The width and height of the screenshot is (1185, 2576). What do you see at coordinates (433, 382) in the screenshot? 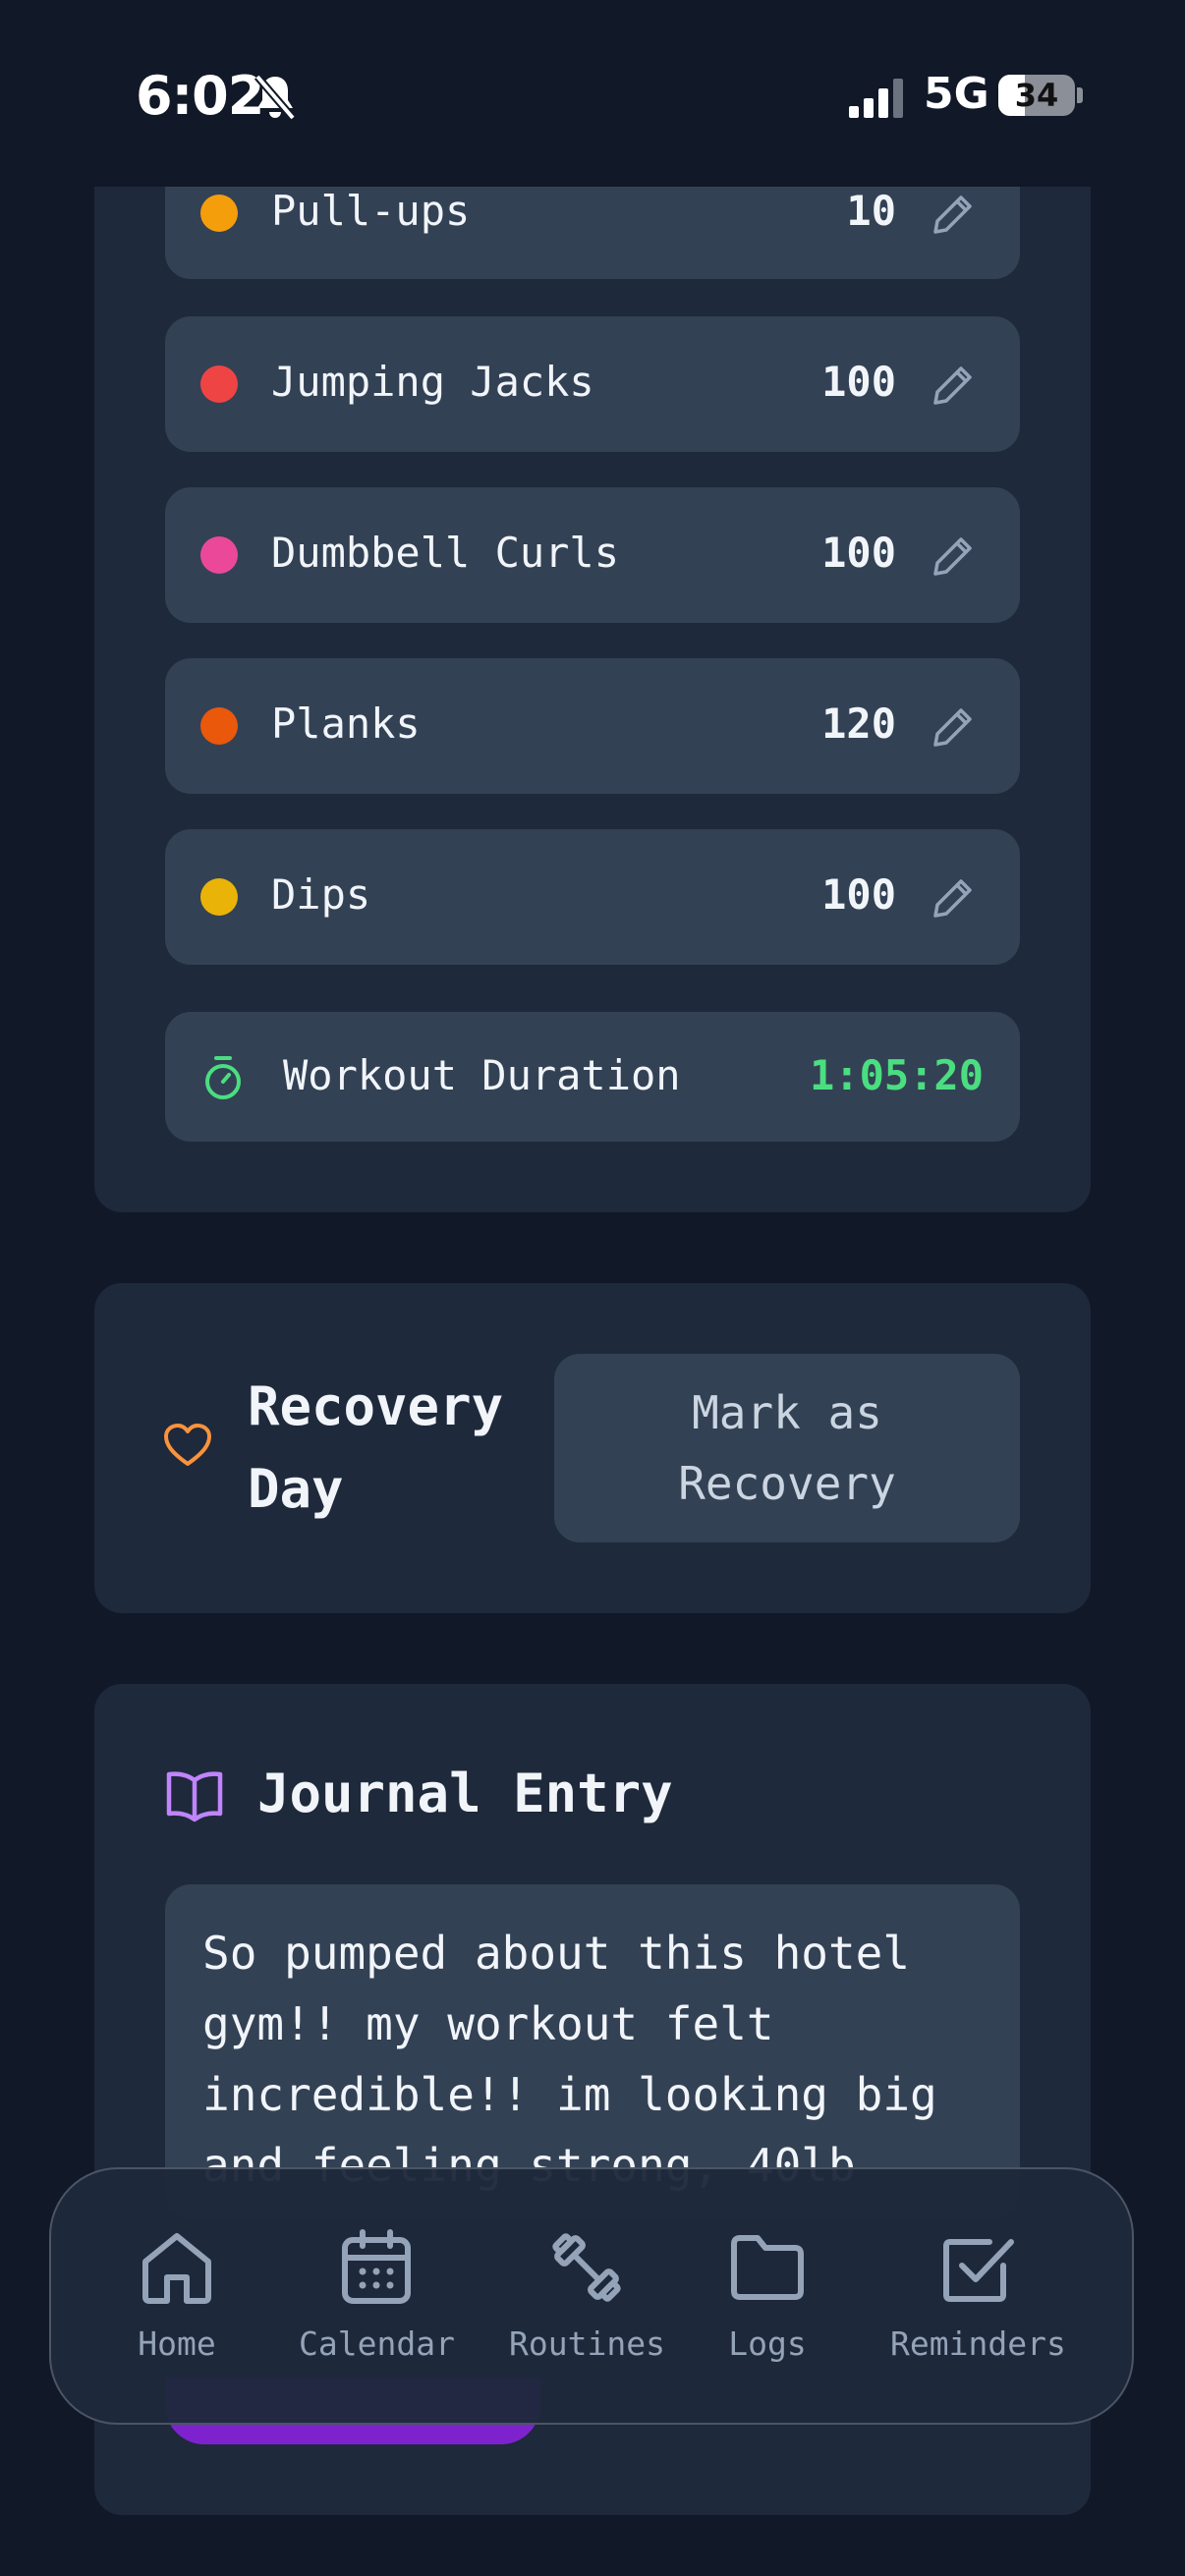
I see `exercise-name: Jumping Jacks` at bounding box center [433, 382].